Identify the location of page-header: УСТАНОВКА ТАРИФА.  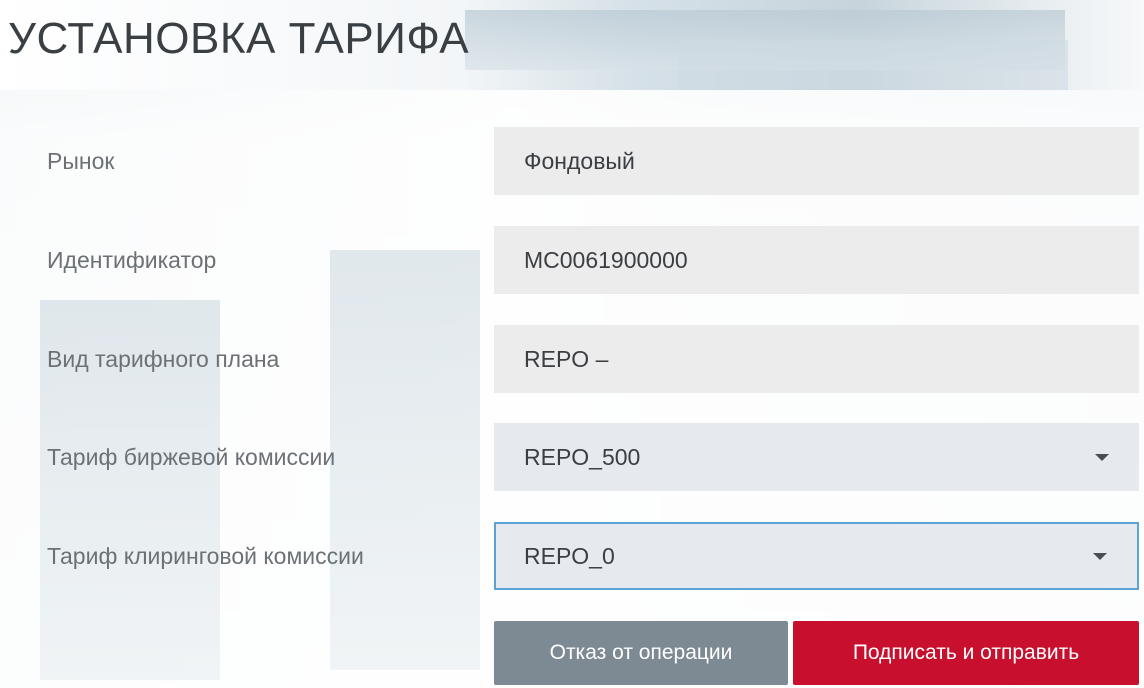
(572, 45).